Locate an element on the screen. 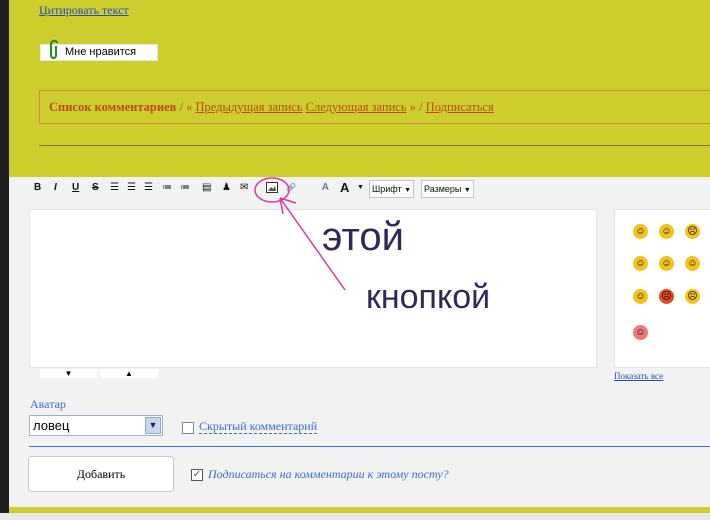  shrink-editor-button: ▼ is located at coordinates (68, 373).